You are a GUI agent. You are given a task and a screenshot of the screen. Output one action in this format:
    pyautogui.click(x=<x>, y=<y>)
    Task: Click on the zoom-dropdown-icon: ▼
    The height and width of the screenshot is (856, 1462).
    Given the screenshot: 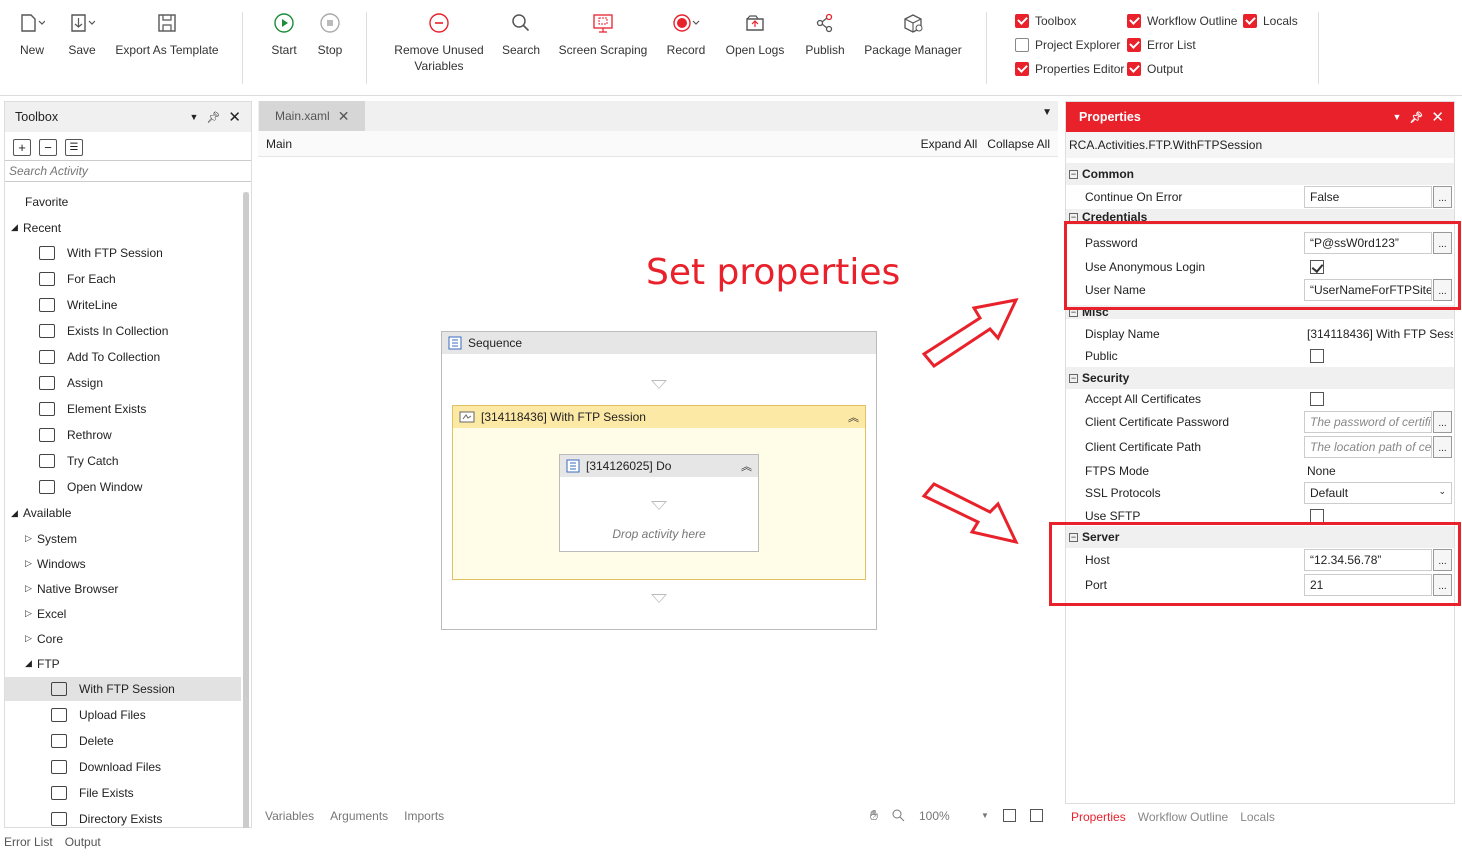 What is the action you would take?
    pyautogui.click(x=985, y=815)
    